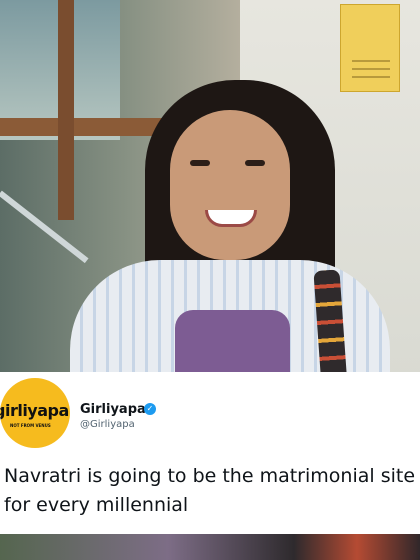 The image size is (420, 560). What do you see at coordinates (34, 410) in the screenshot?
I see `logo-wordmark: girliyapa` at bounding box center [34, 410].